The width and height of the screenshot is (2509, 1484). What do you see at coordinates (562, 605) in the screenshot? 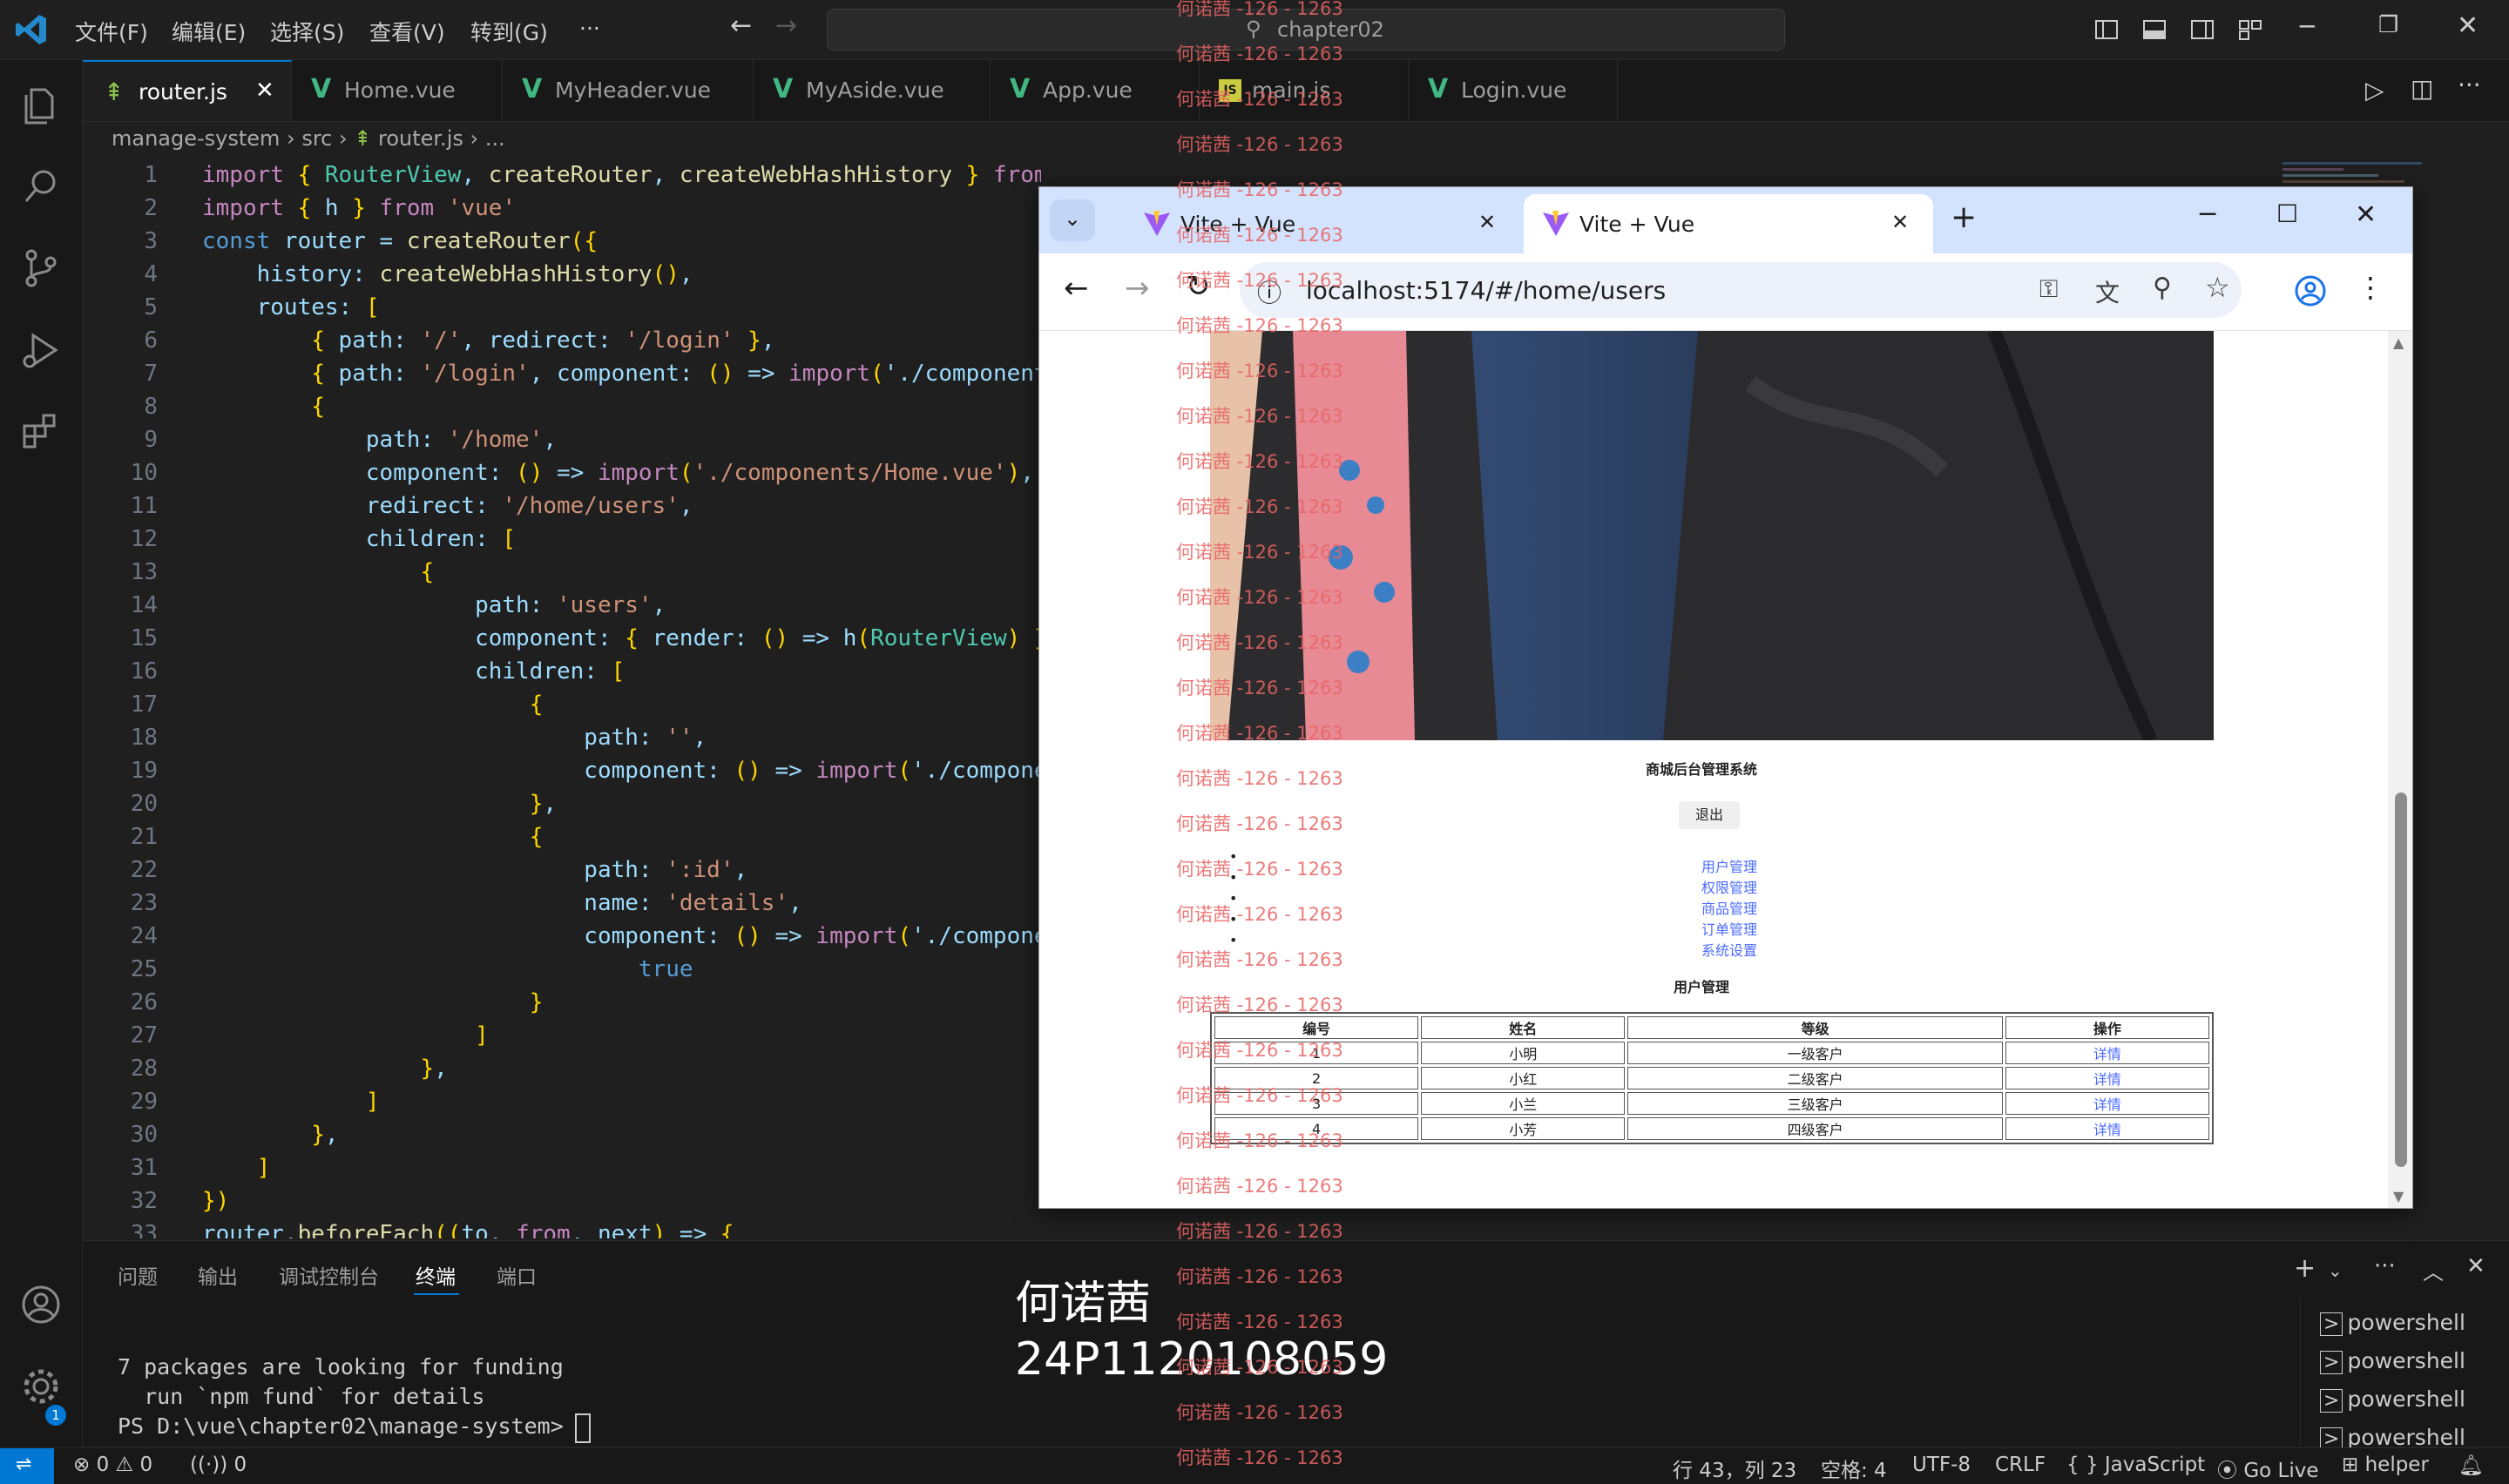
I see `code-line: 14 path: 'users',` at bounding box center [562, 605].